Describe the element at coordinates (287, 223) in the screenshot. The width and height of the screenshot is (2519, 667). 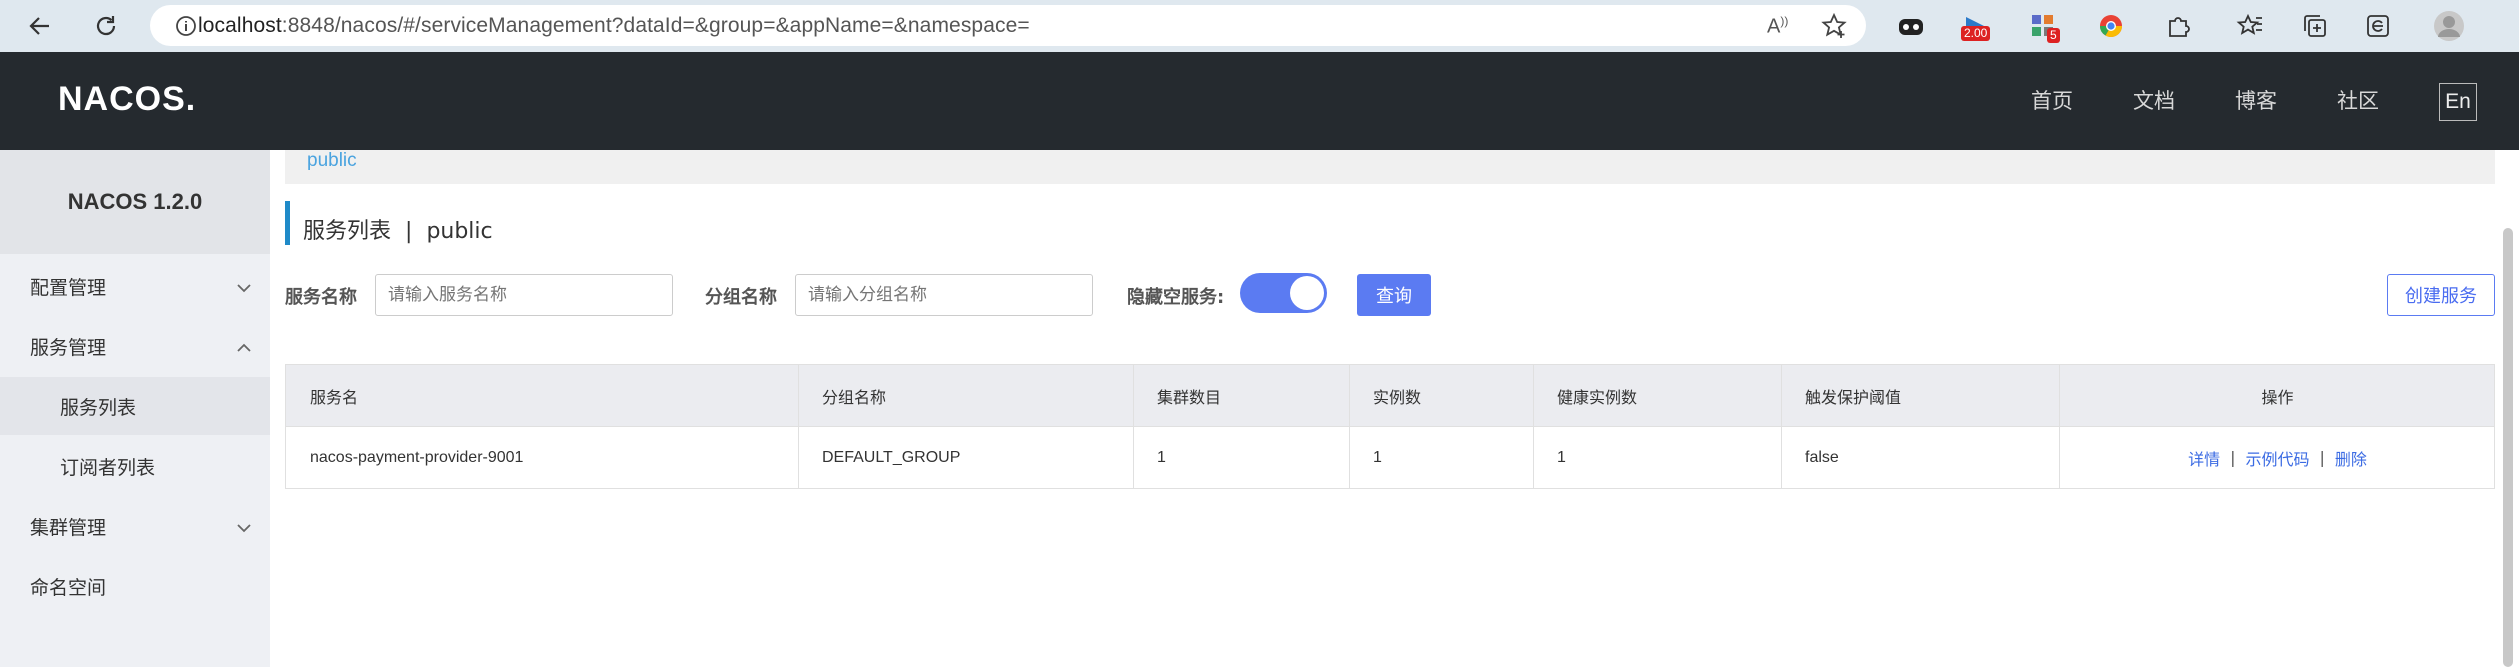
I see `title-accent` at that location.